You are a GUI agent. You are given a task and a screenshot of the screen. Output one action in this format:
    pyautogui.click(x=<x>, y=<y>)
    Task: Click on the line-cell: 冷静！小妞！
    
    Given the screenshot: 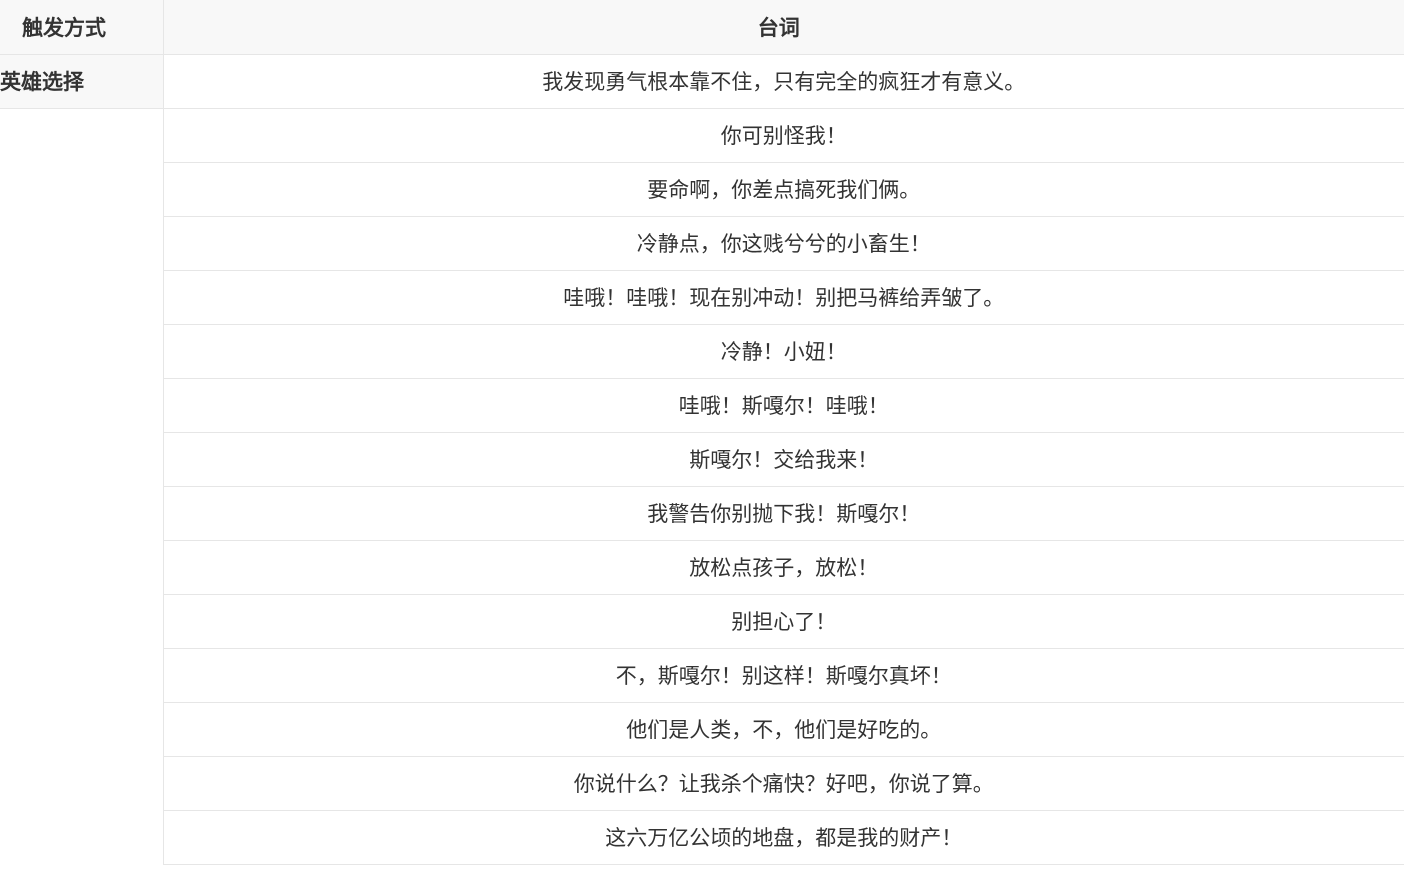 What is the action you would take?
    pyautogui.click(x=783, y=351)
    